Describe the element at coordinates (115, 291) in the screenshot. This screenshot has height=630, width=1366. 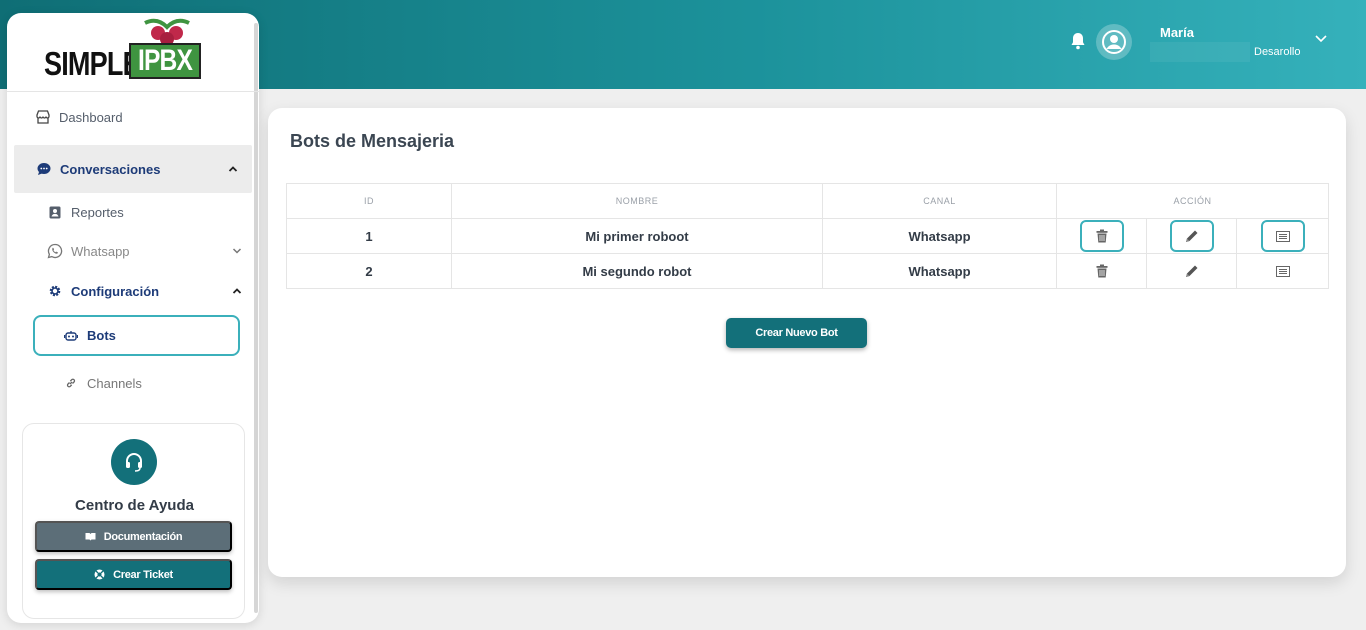
I see `sidebar-item-label: Configuración` at that location.